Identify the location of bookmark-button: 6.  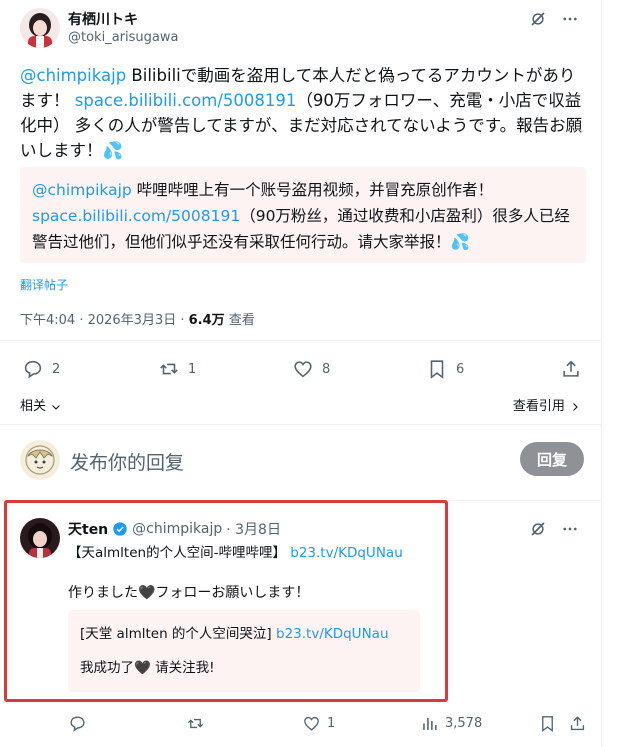
(445, 369).